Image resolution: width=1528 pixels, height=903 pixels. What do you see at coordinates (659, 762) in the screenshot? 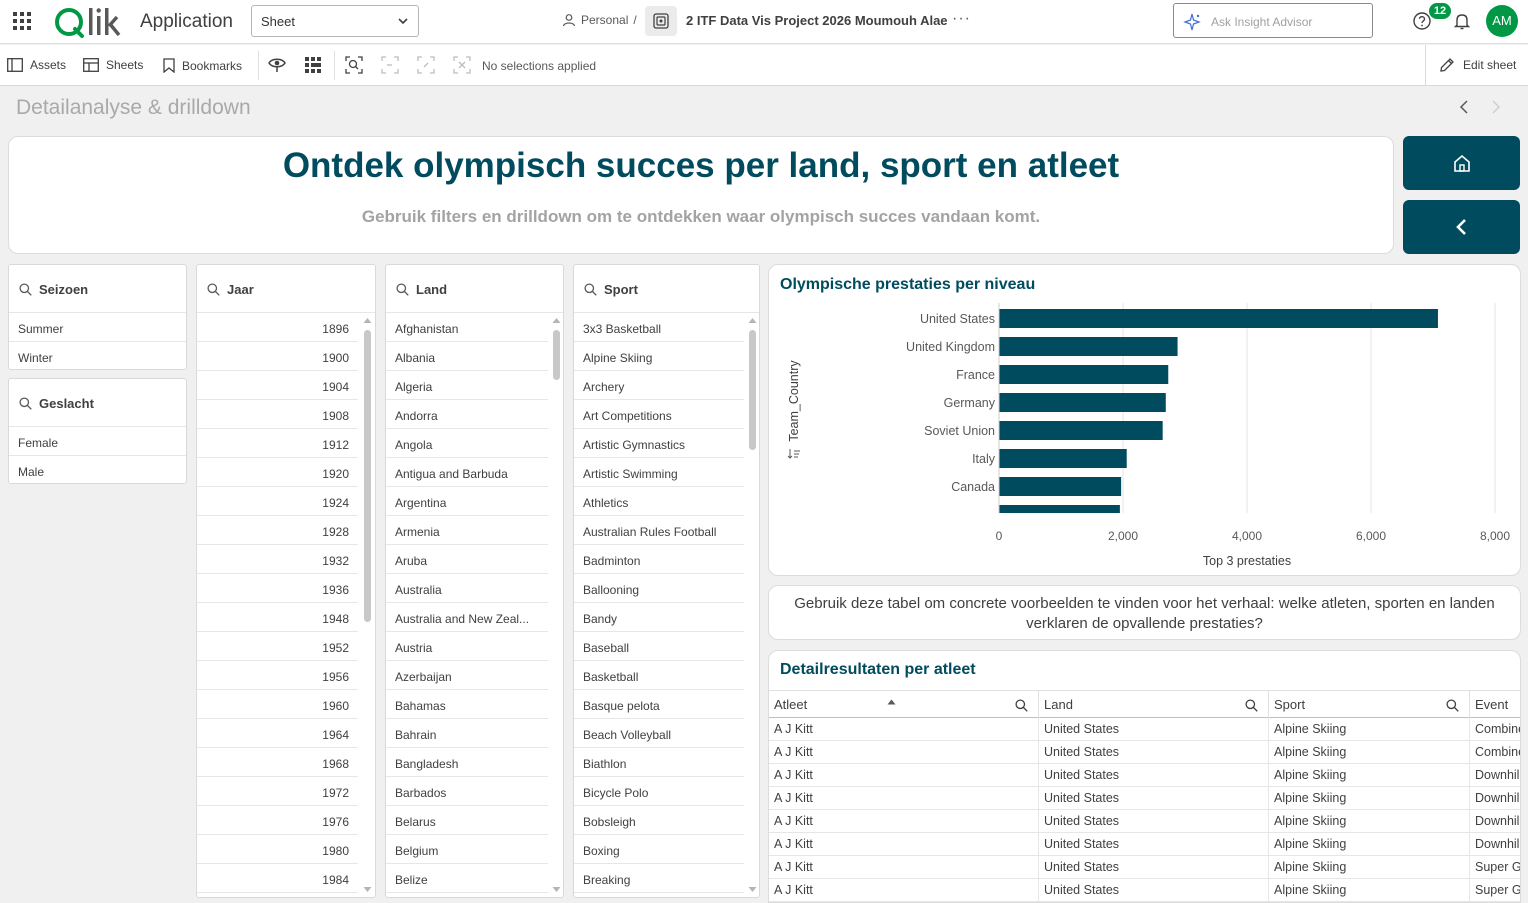
I see `filter-value: Biathlon` at bounding box center [659, 762].